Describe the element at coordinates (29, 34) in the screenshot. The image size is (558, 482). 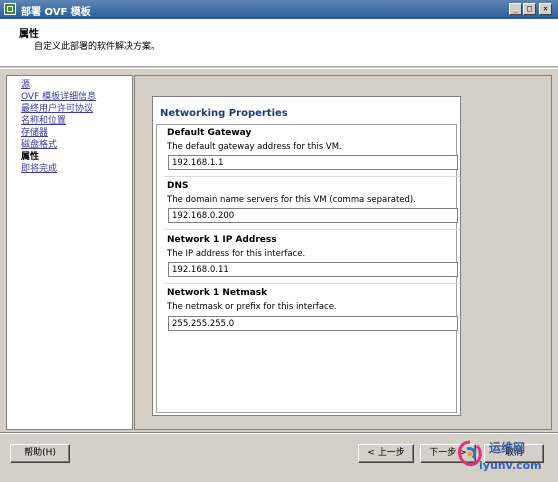
I see `header-title: 属性` at that location.